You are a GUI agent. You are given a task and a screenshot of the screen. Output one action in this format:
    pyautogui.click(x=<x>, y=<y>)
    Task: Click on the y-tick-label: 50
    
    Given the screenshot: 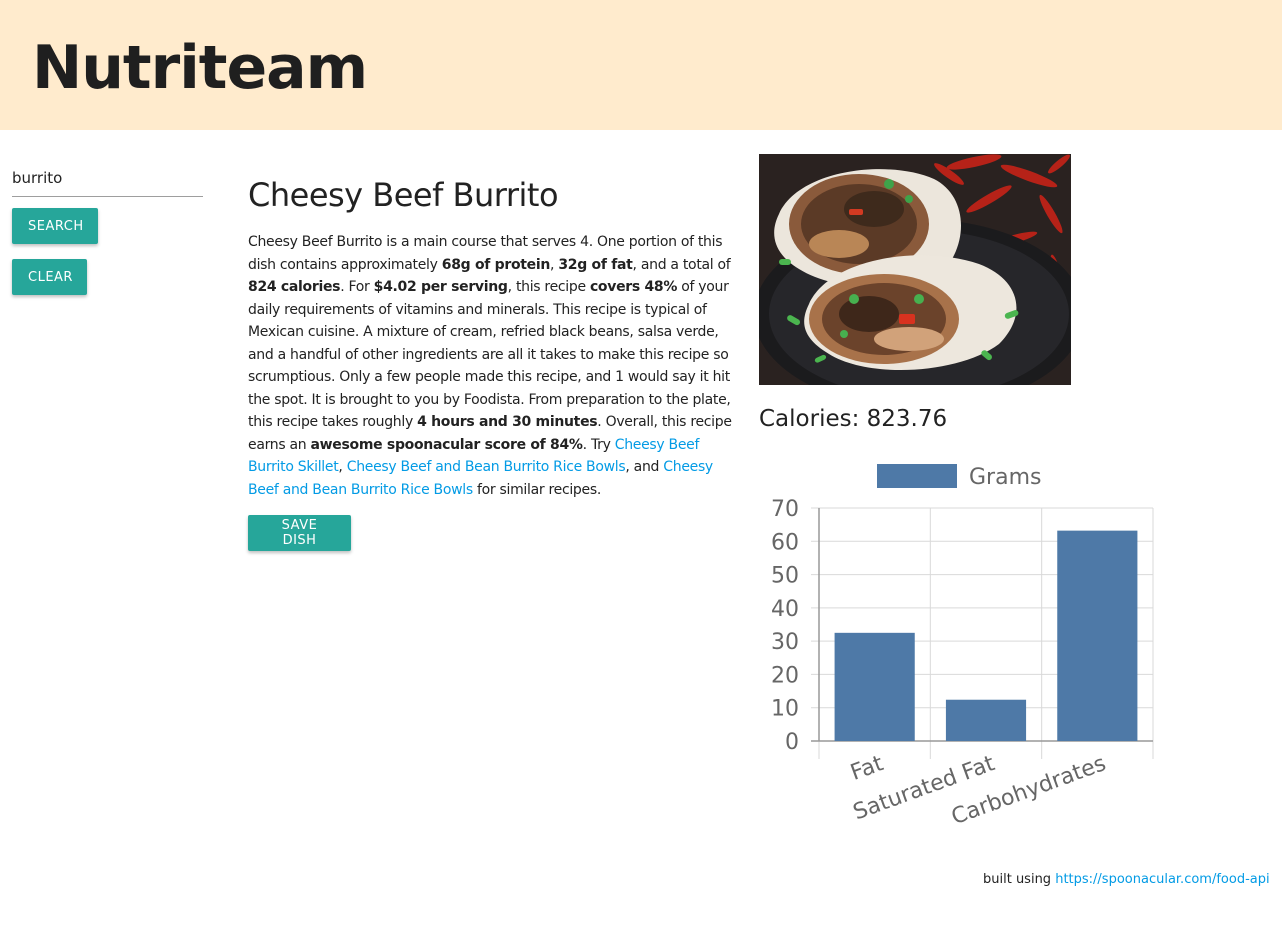 What is the action you would take?
    pyautogui.click(x=785, y=576)
    